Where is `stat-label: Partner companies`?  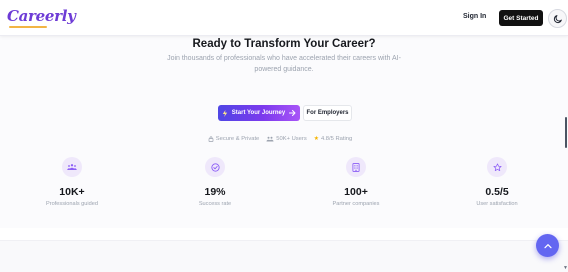
stat-label: Partner companies is located at coordinates (356, 204).